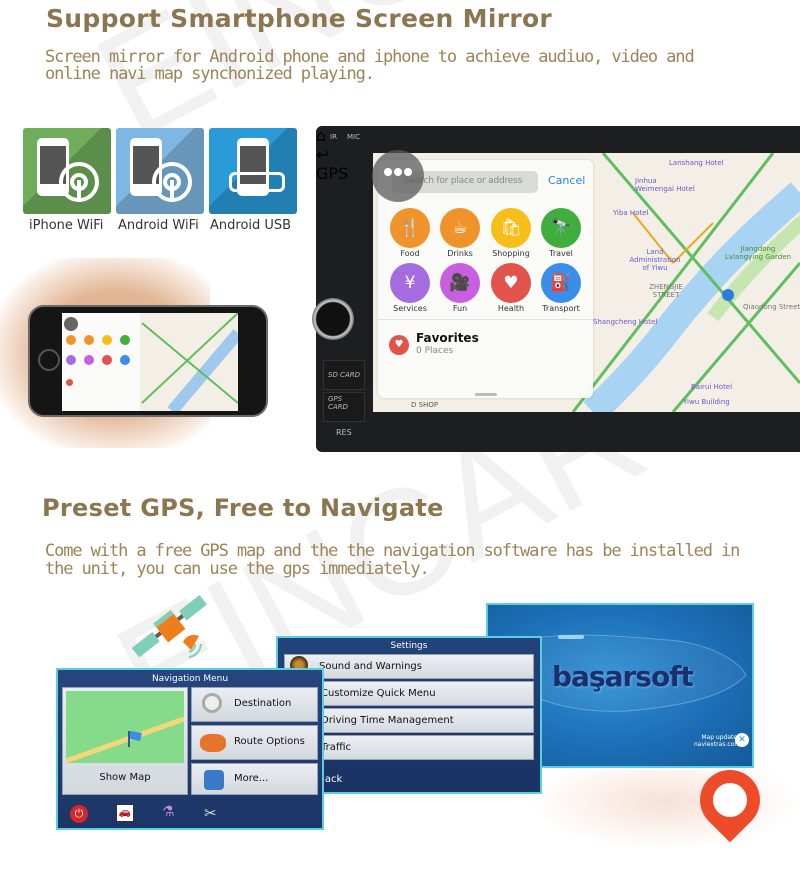  What do you see at coordinates (333, 319) in the screenshot?
I see `volume-knob` at bounding box center [333, 319].